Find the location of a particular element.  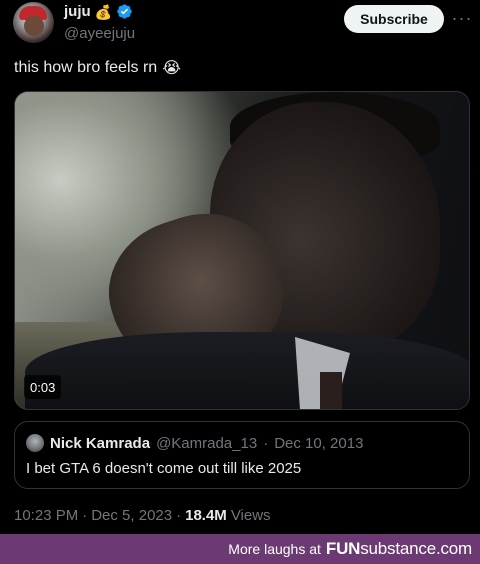

verified-badge-icon is located at coordinates (124, 11).